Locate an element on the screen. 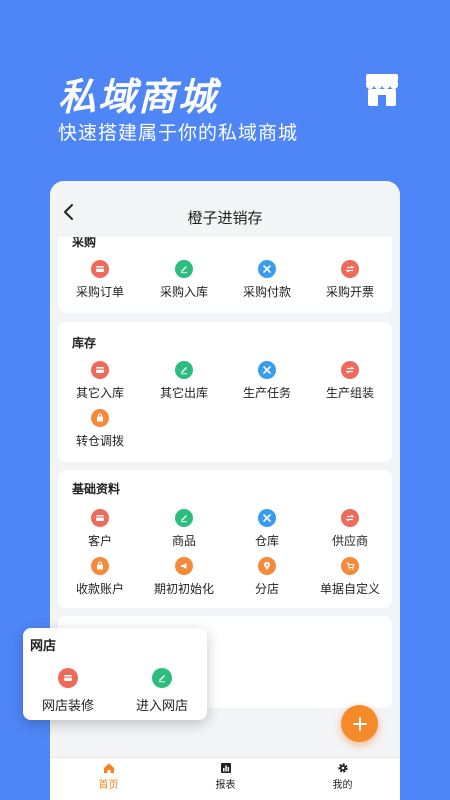 The width and height of the screenshot is (450, 800). section-inventory: 库存 其它入库 其它出库 生产任务 生产组装 转仓调拨 is located at coordinates (225, 392).